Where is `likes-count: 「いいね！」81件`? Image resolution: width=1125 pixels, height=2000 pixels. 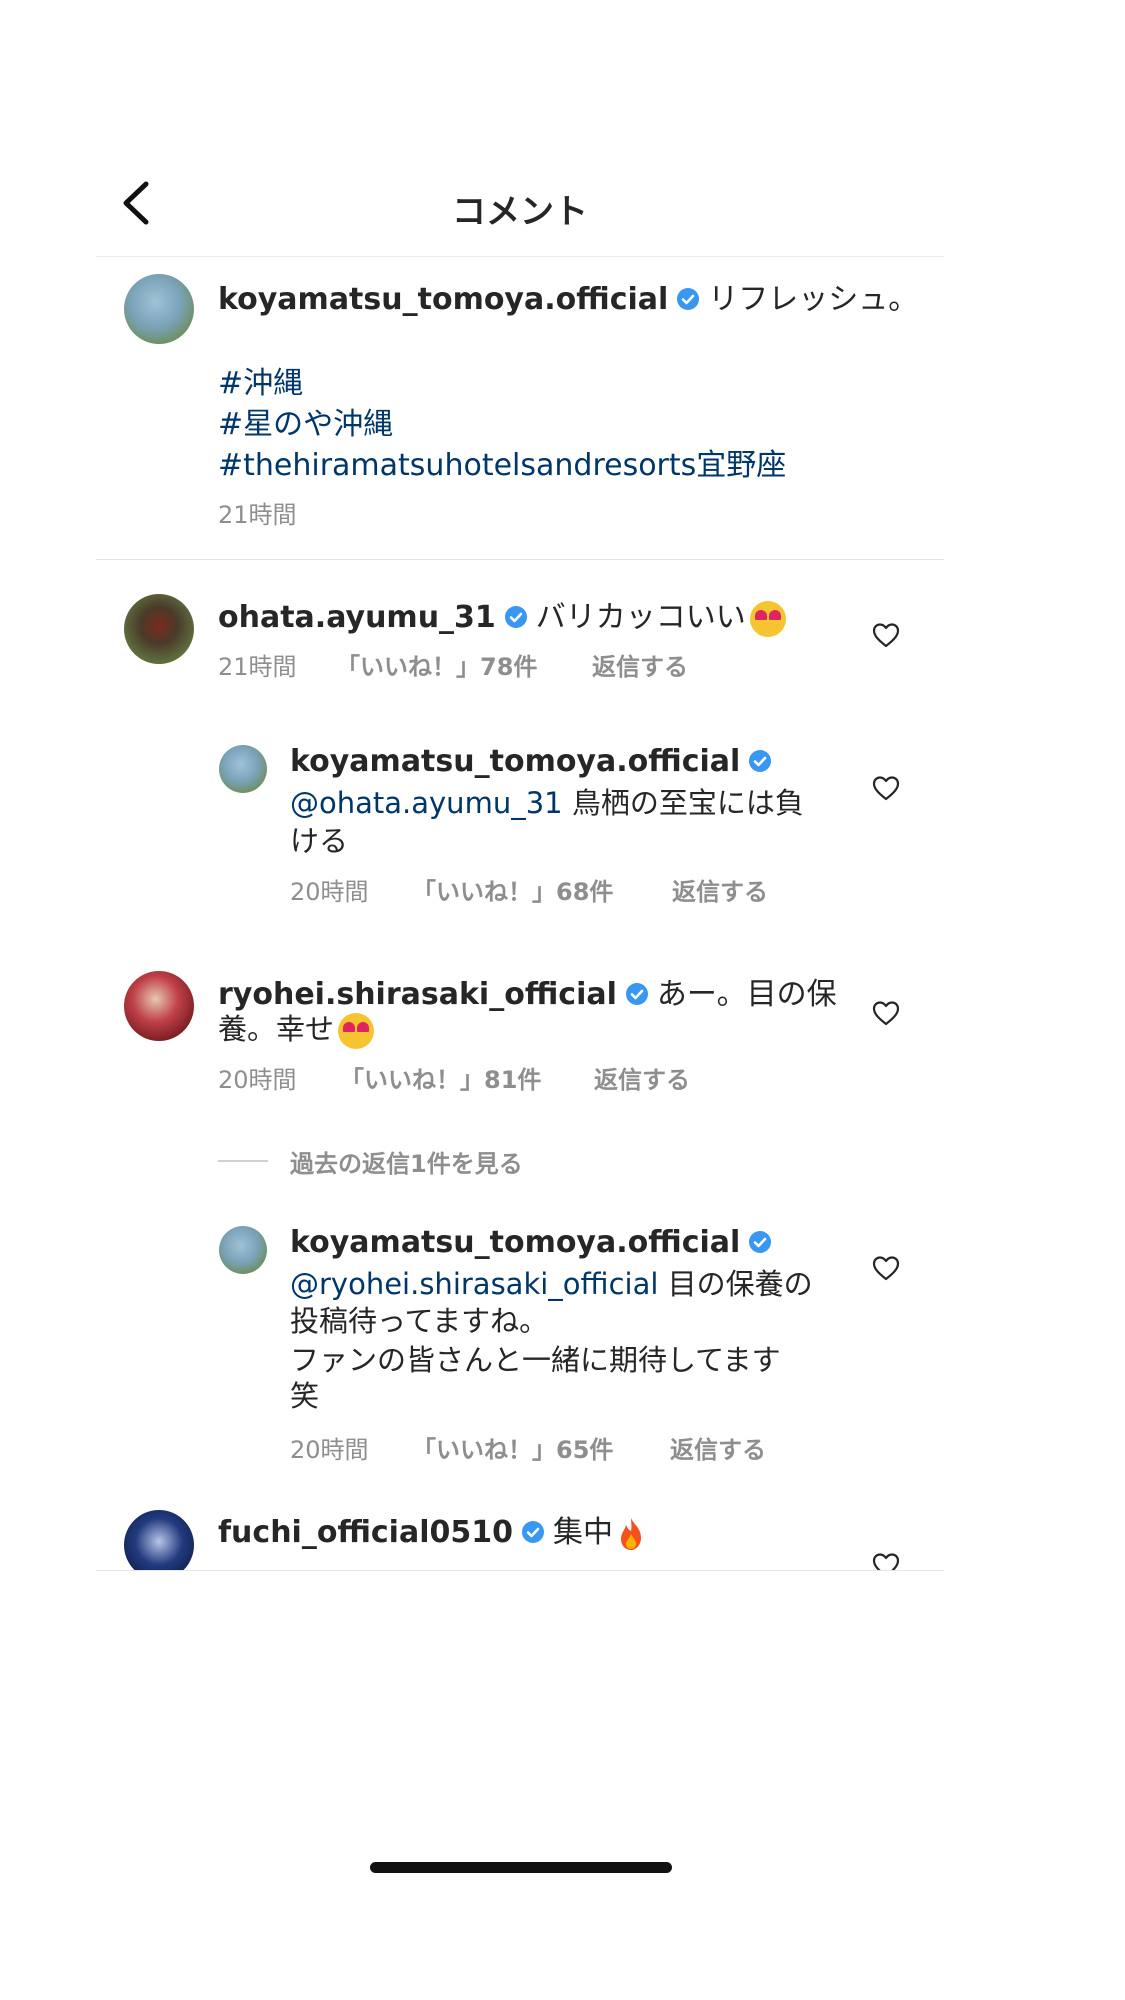 likes-count: 「いいね！」81件 is located at coordinates (440, 1077).